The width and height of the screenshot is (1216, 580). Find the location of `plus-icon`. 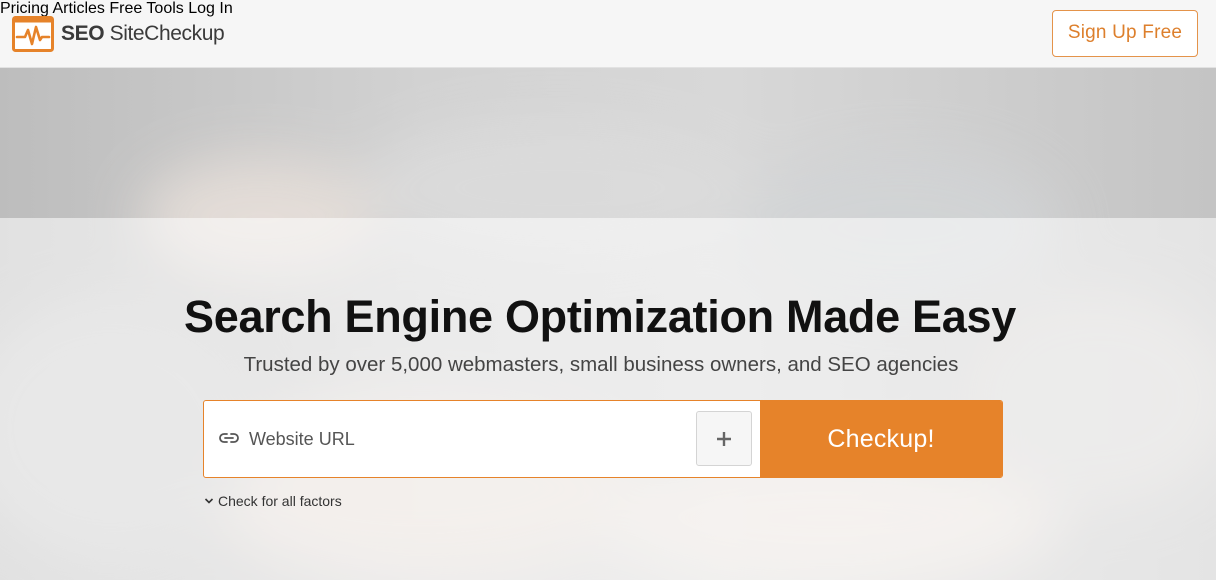

plus-icon is located at coordinates (724, 438).